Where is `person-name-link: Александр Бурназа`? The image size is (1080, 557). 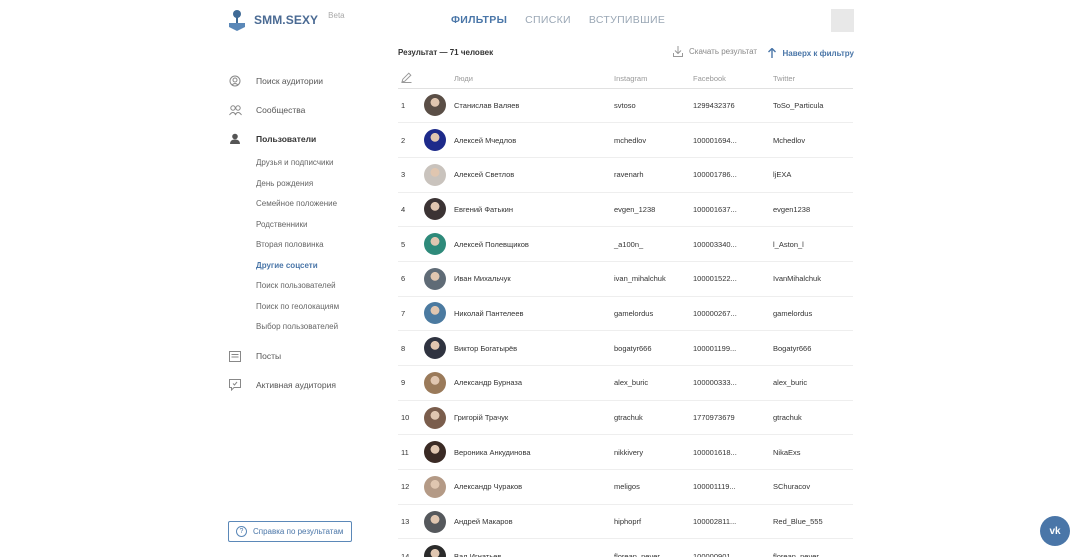
person-name-link: Александр Бурназа is located at coordinates (534, 383).